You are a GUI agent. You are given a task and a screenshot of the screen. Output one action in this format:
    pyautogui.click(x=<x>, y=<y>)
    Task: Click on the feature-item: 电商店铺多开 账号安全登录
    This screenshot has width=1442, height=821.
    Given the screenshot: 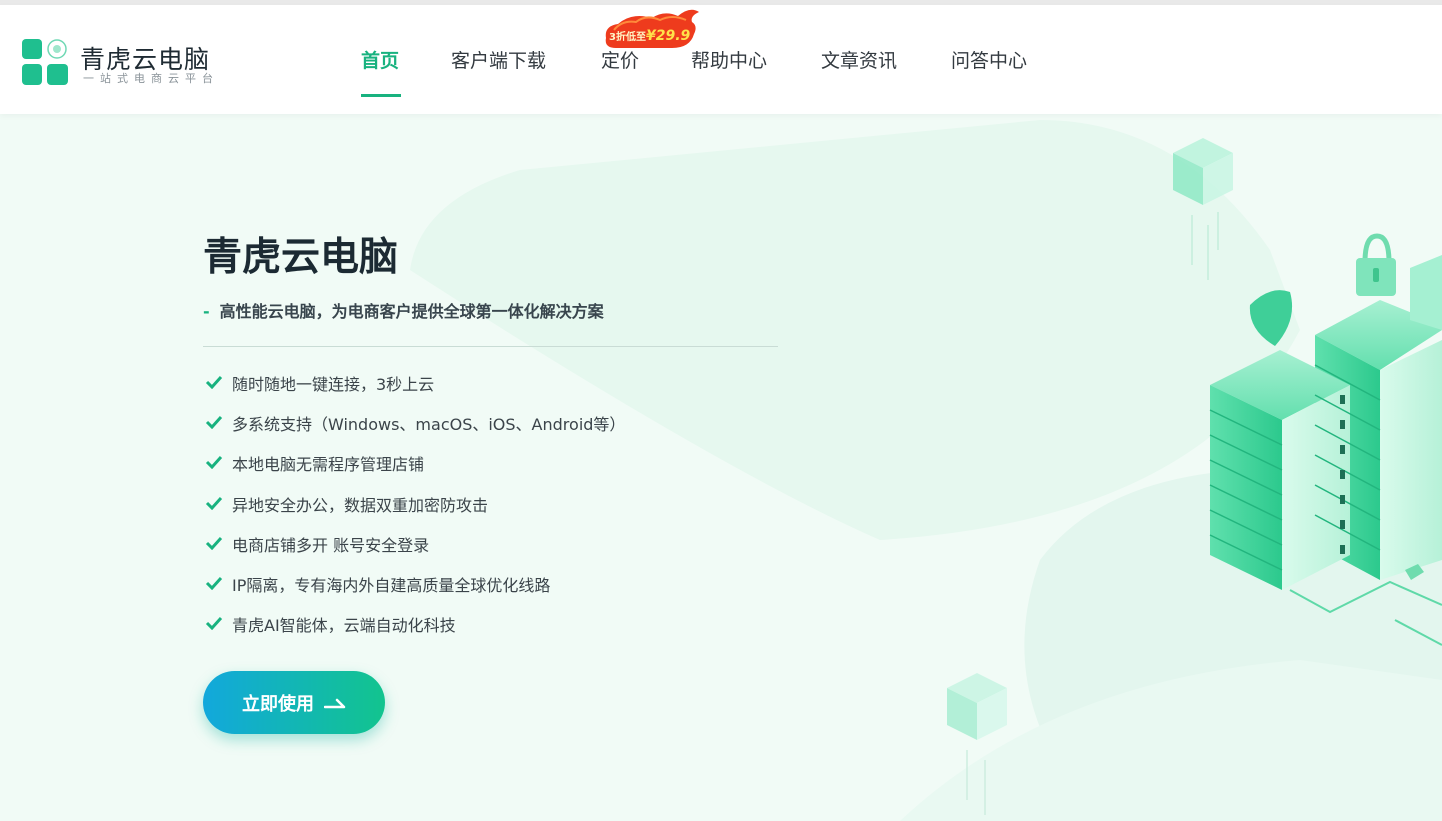 What is the action you would take?
    pyautogui.click(x=414, y=552)
    